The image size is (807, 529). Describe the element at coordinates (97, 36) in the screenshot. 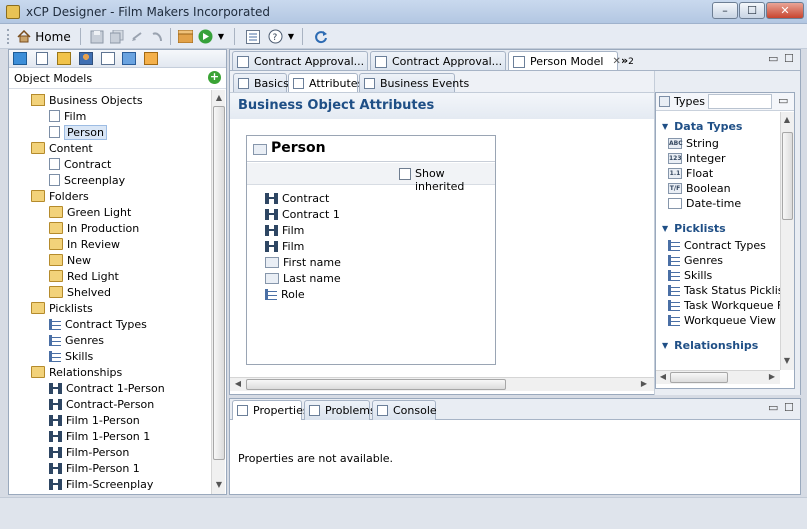

I see `save-icon` at that location.